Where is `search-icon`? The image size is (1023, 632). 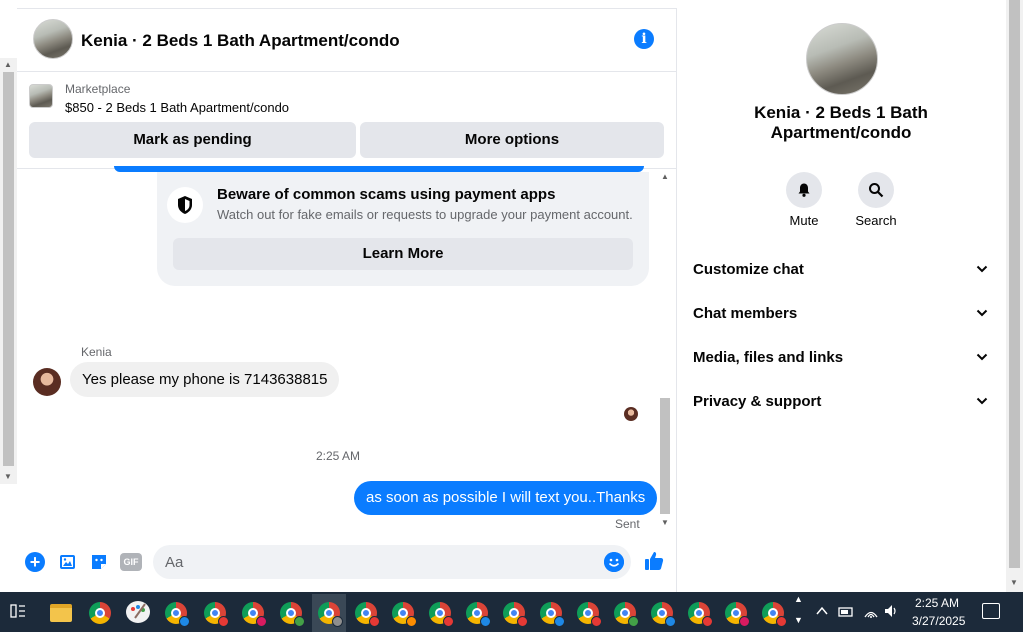
search-icon is located at coordinates (876, 190).